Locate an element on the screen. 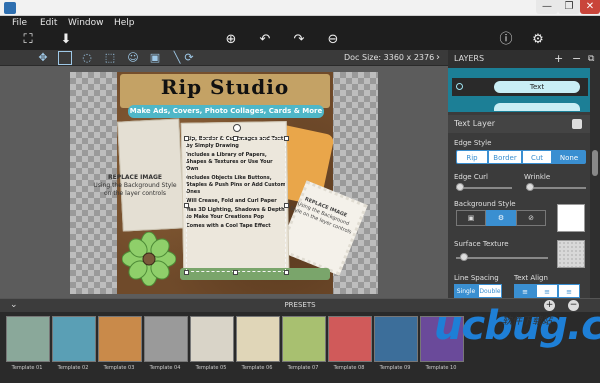 Image resolution: width=600 pixels, height=383 pixels. zoom-in-icon: ⊕ is located at coordinates (231, 40).